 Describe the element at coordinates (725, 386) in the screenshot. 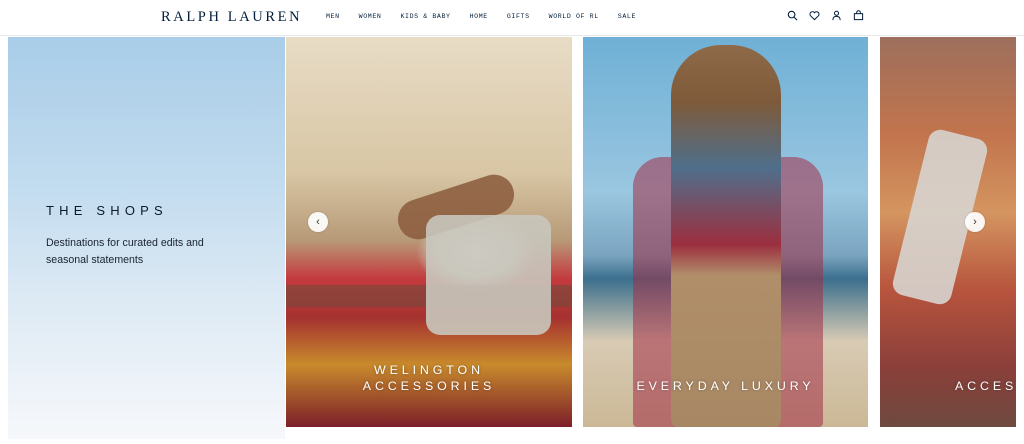

I see `card-label: EVERYDAY LUXURY` at that location.